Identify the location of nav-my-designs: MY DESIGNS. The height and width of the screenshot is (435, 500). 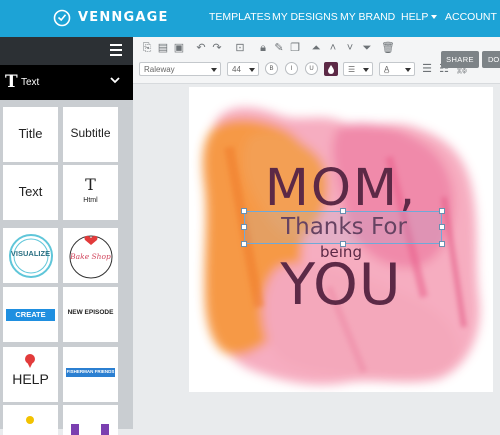
(305, 17).